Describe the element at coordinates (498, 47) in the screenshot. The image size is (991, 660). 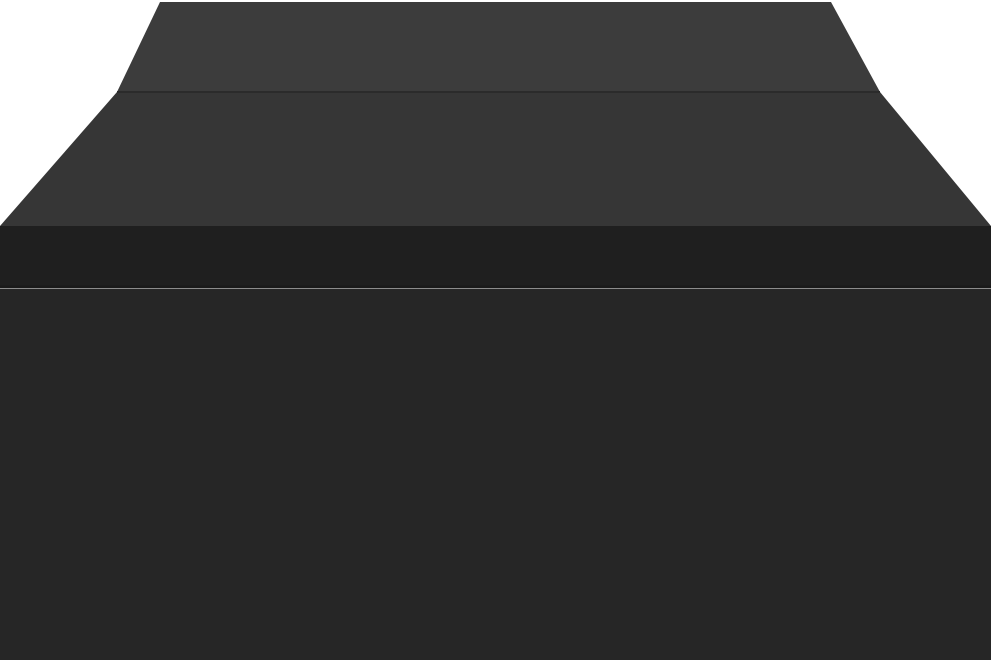
I see `top-surface-rear-panel` at that location.